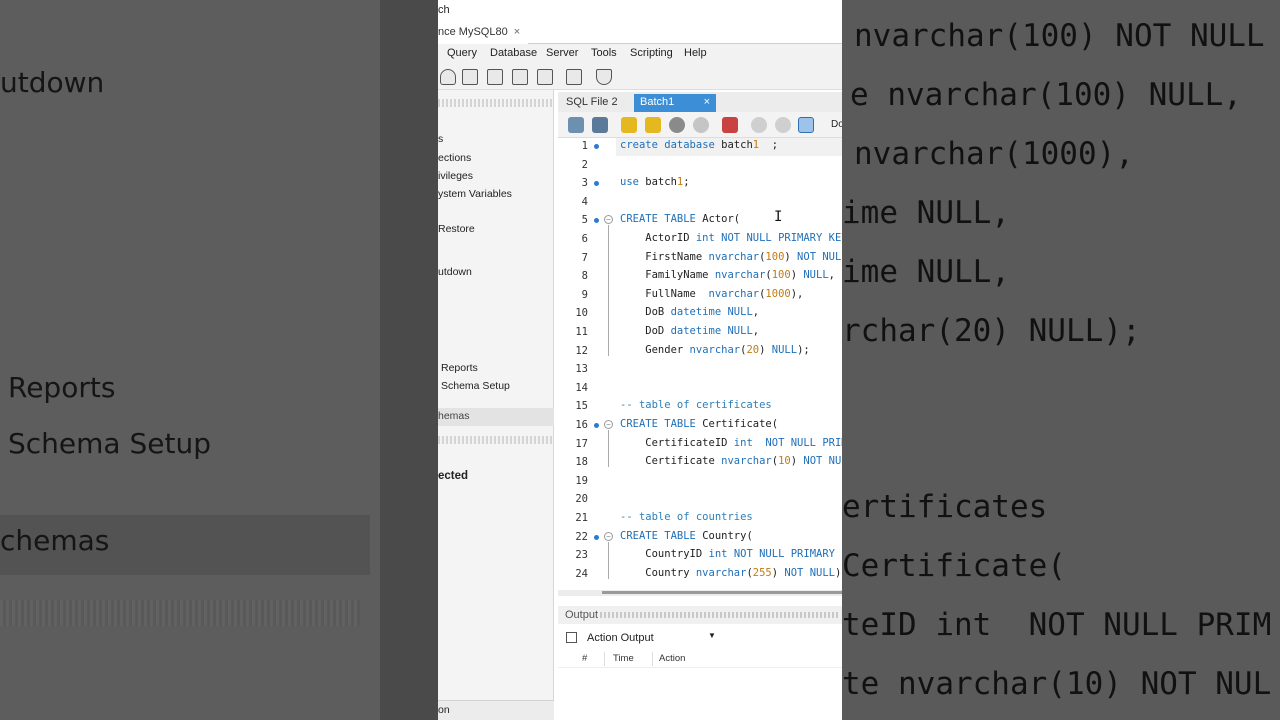 The width and height of the screenshot is (1280, 720). Describe the element at coordinates (722, 592) in the screenshot. I see `scrollbar-thumb` at that location.